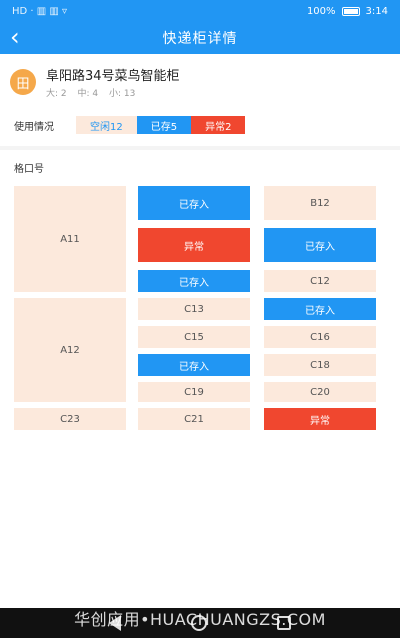 This screenshot has width=400, height=638. I want to click on station-name: 阜阳路34号菜鸟智能柜, so click(113, 76).